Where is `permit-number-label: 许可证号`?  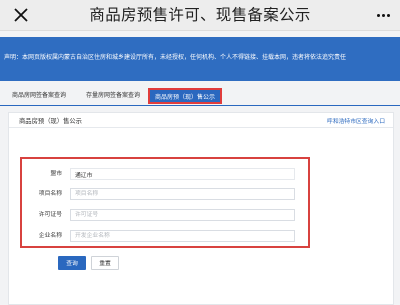 permit-number-label: 许可证号 is located at coordinates (50, 215).